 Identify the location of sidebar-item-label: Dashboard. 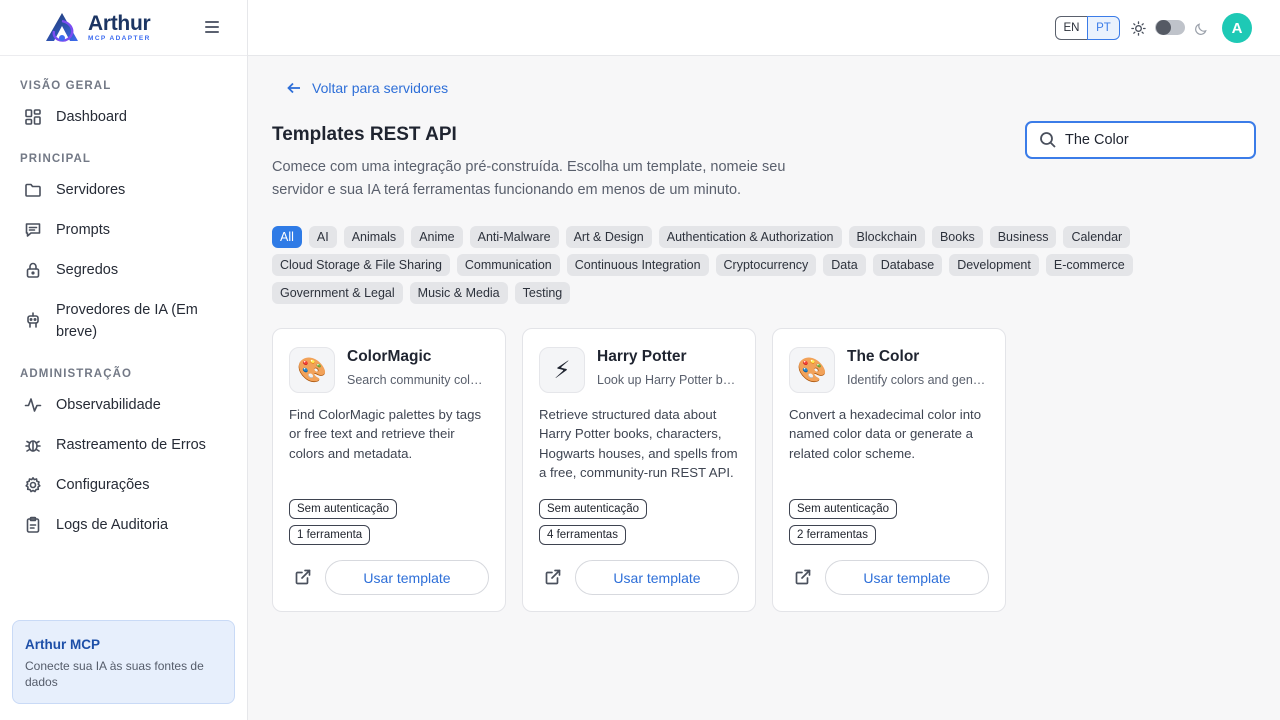
(91, 117).